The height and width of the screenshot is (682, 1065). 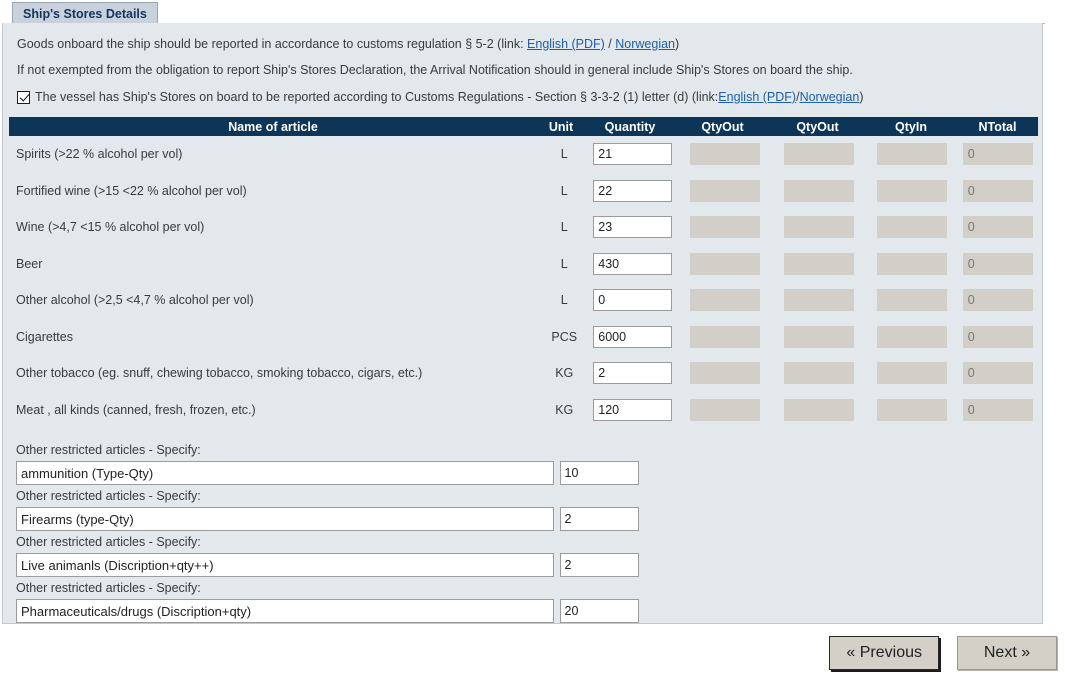 I want to click on section-close-paren: ), so click(x=861, y=97).